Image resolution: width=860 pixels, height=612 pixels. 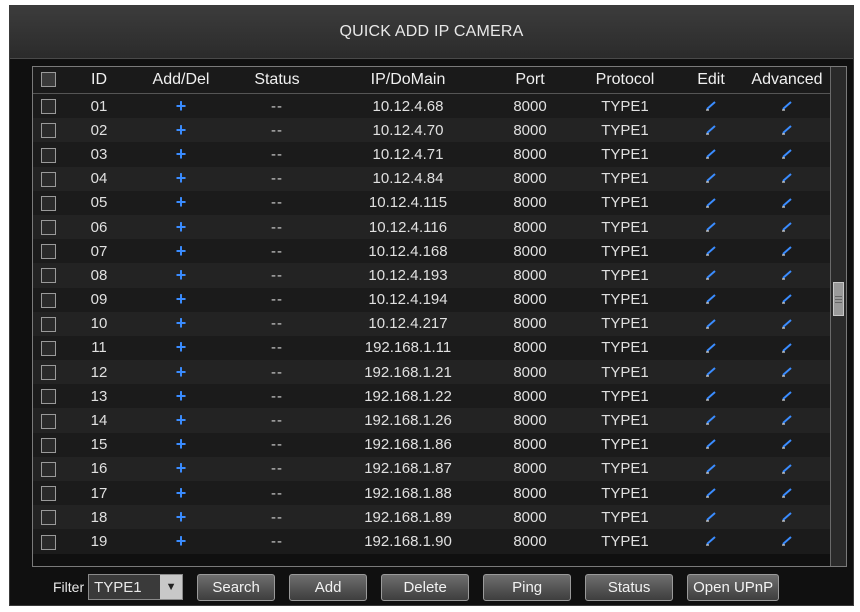 I want to click on table-row: 12 + -- 192.168.1.21 8000 TYPE1, so click(x=432, y=372).